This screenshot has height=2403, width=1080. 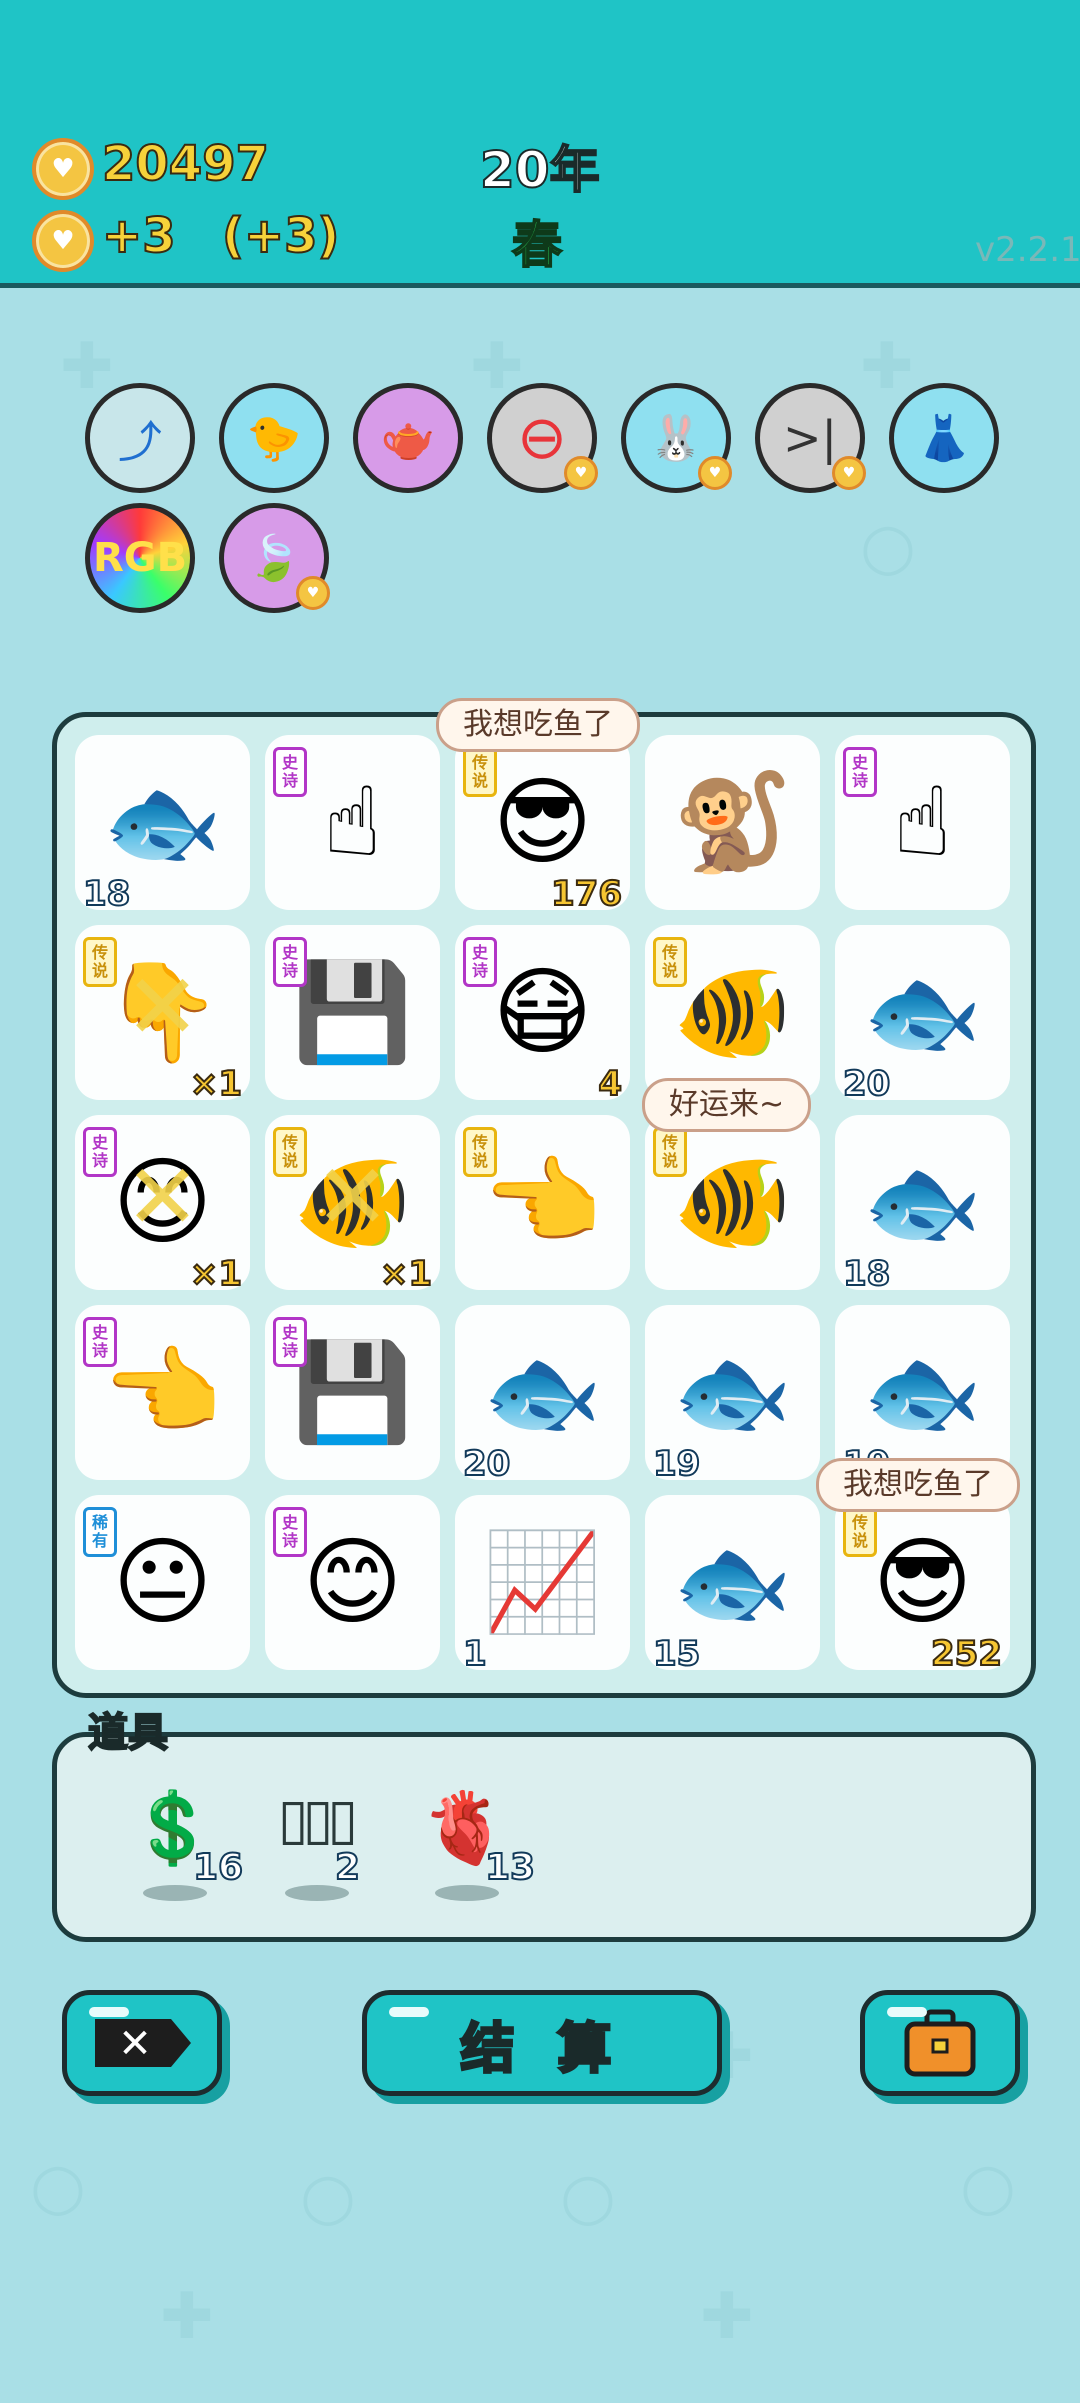 What do you see at coordinates (317, 1819) in the screenshot?
I see `triple-jar-icon: ▯▯▯` at bounding box center [317, 1819].